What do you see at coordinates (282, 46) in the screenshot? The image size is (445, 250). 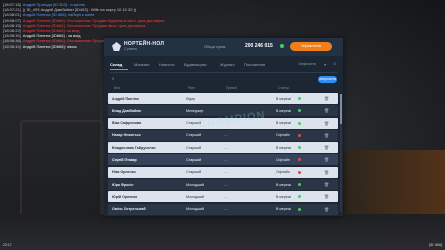 I see `coin-icon` at bounding box center [282, 46].